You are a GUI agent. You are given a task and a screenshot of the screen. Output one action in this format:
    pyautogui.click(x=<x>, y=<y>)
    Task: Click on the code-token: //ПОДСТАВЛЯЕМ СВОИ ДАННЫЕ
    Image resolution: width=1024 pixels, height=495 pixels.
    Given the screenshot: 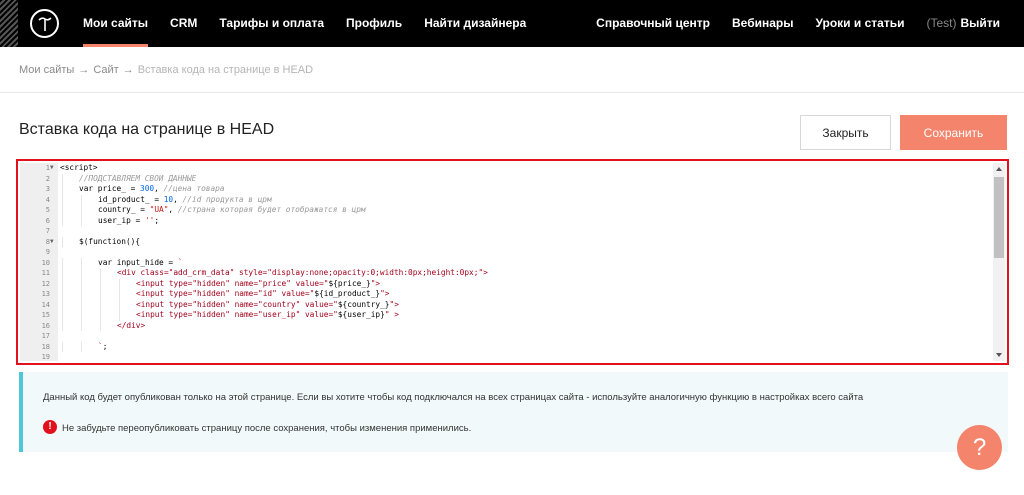 What is the action you would take?
    pyautogui.click(x=138, y=178)
    